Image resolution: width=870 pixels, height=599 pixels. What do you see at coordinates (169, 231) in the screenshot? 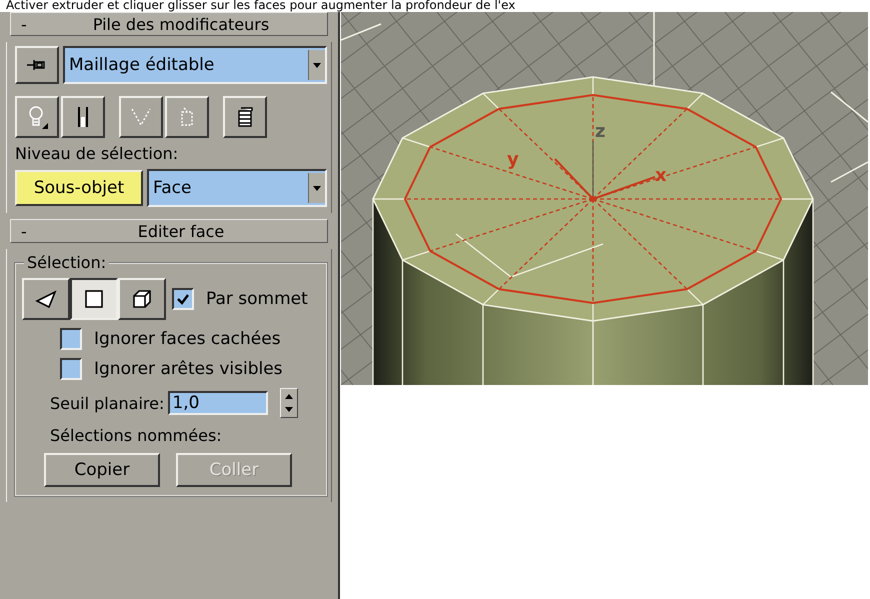
I see `rollout-header: - Editer face` at bounding box center [169, 231].